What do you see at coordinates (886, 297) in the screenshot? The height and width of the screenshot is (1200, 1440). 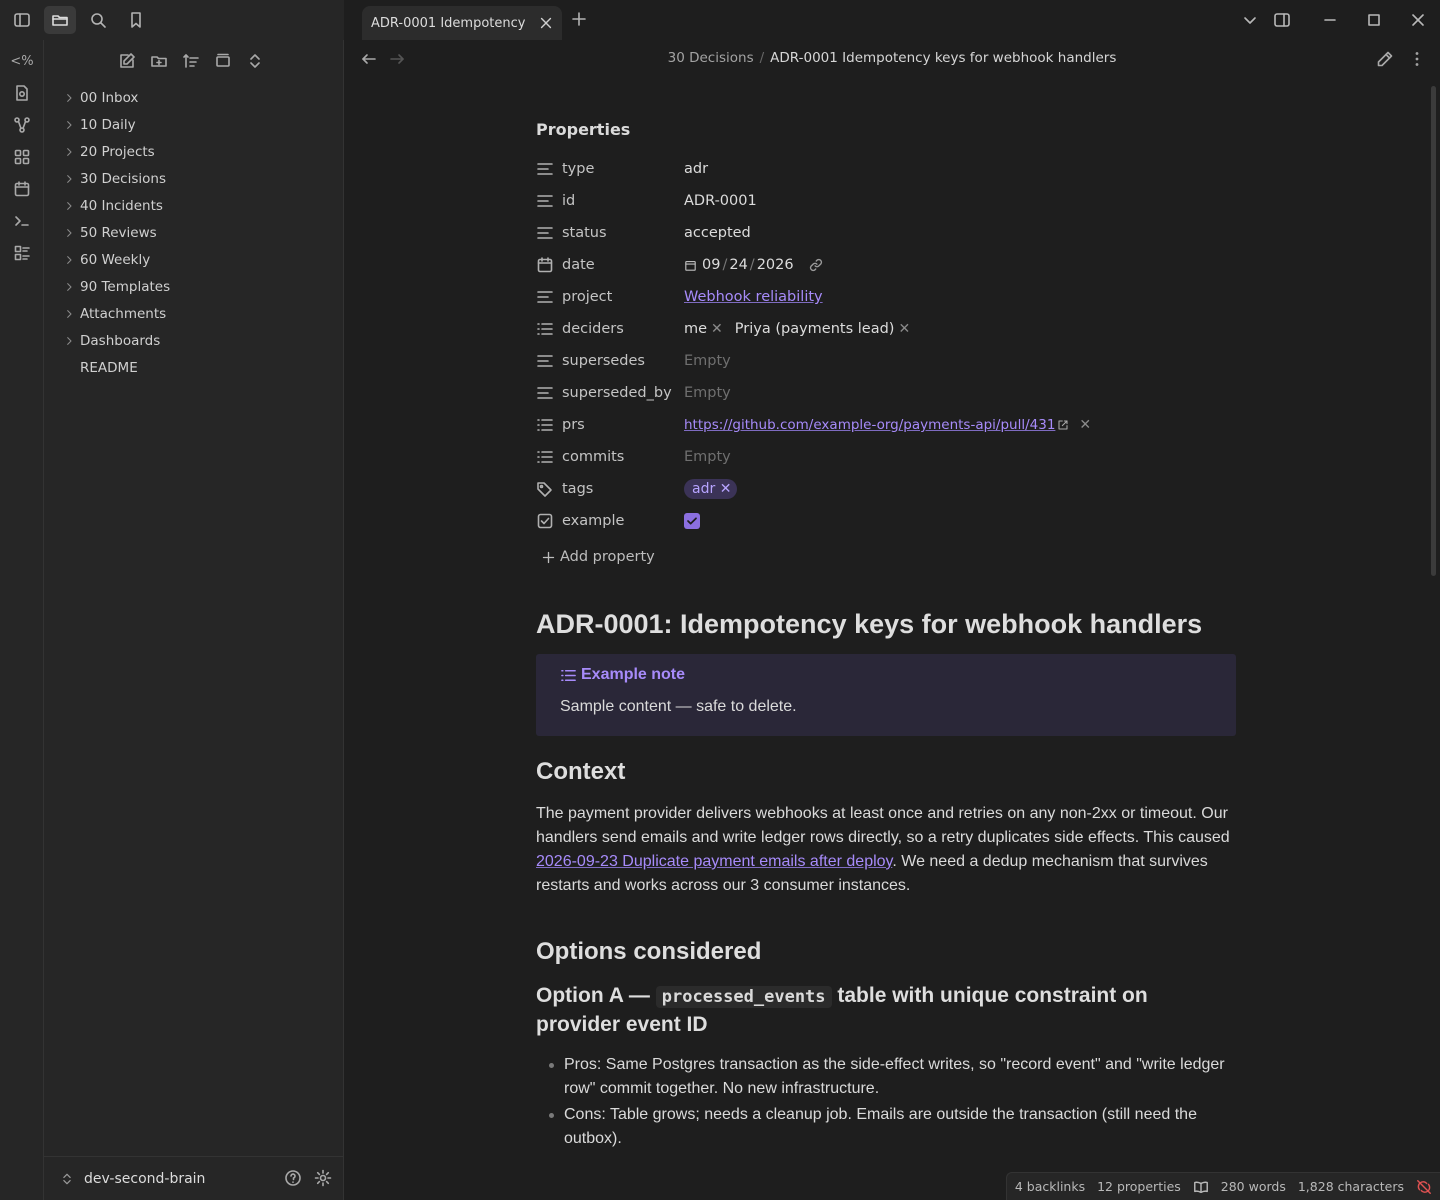 I see `property-project: project Webhook reliability` at bounding box center [886, 297].